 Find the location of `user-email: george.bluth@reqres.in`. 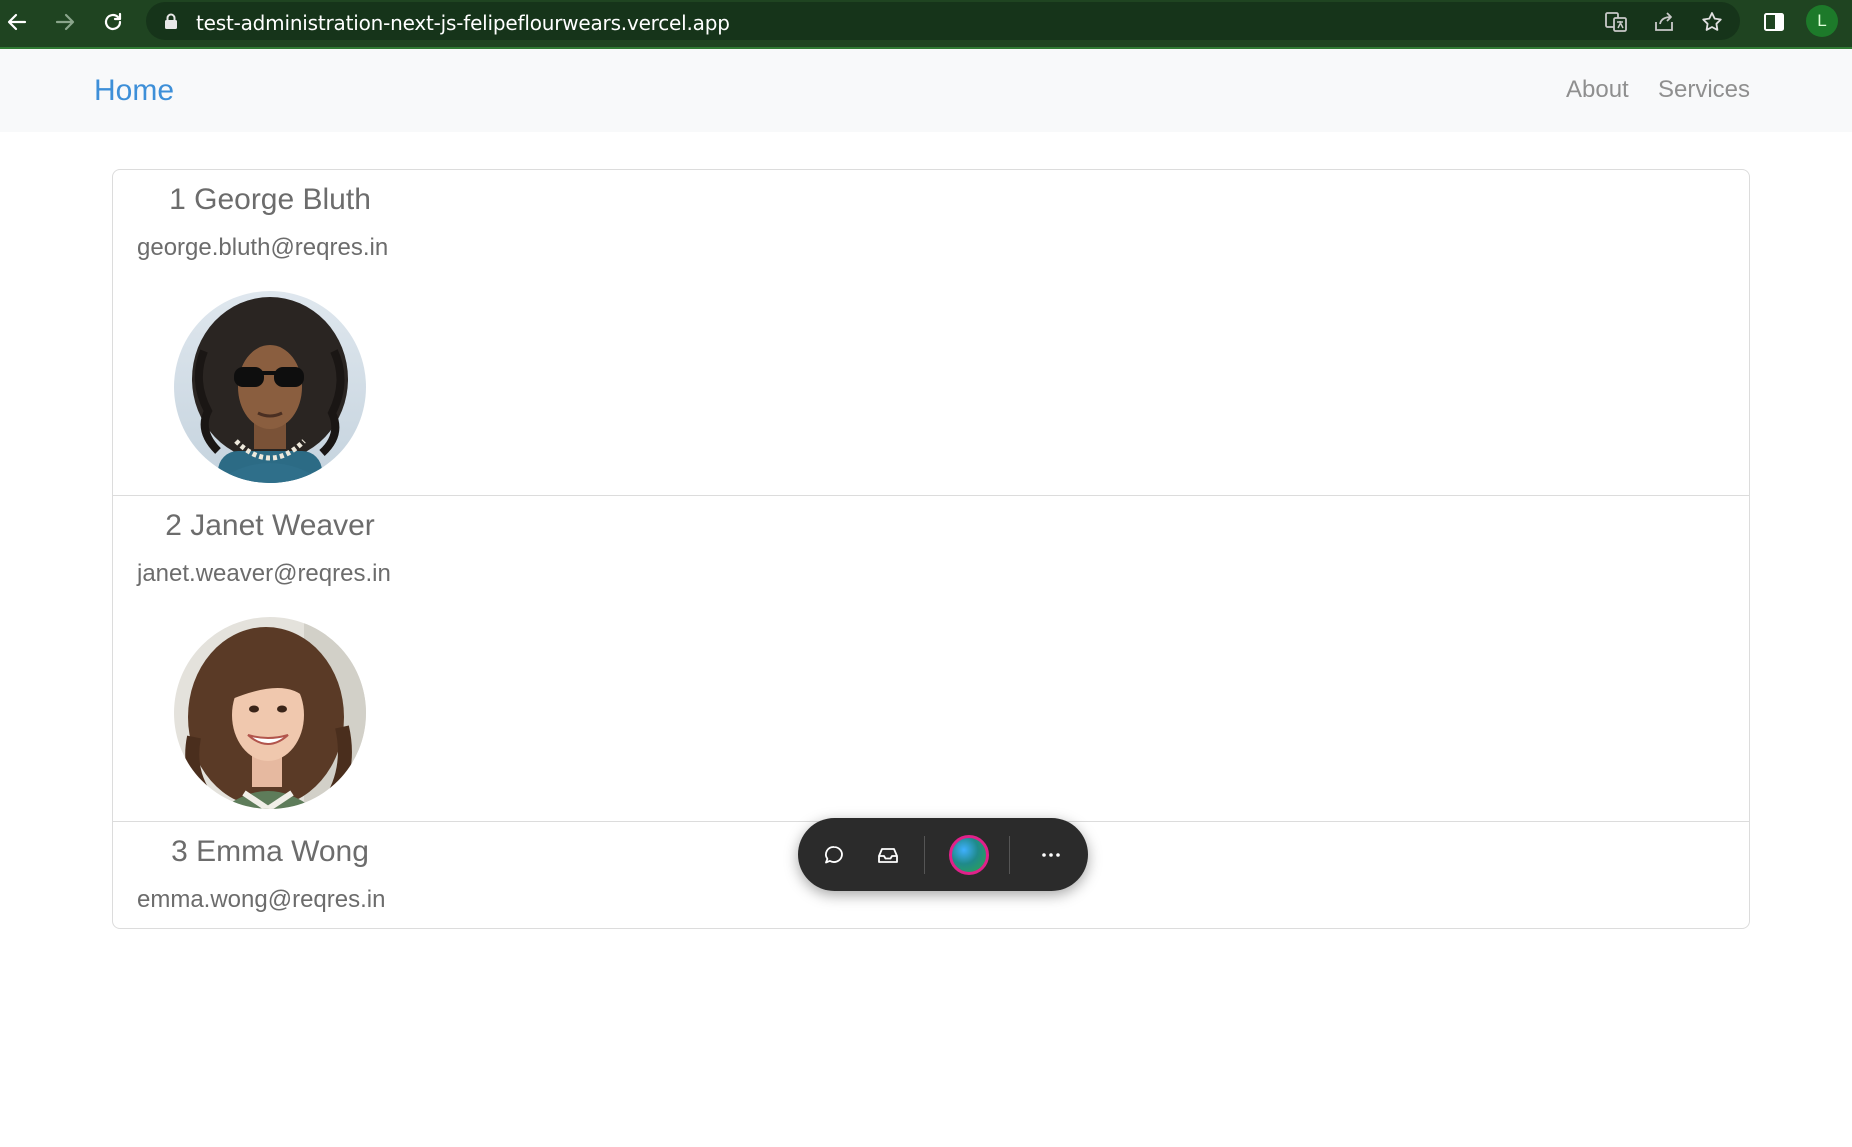

user-email: george.bluth@reqres.in is located at coordinates (263, 247).